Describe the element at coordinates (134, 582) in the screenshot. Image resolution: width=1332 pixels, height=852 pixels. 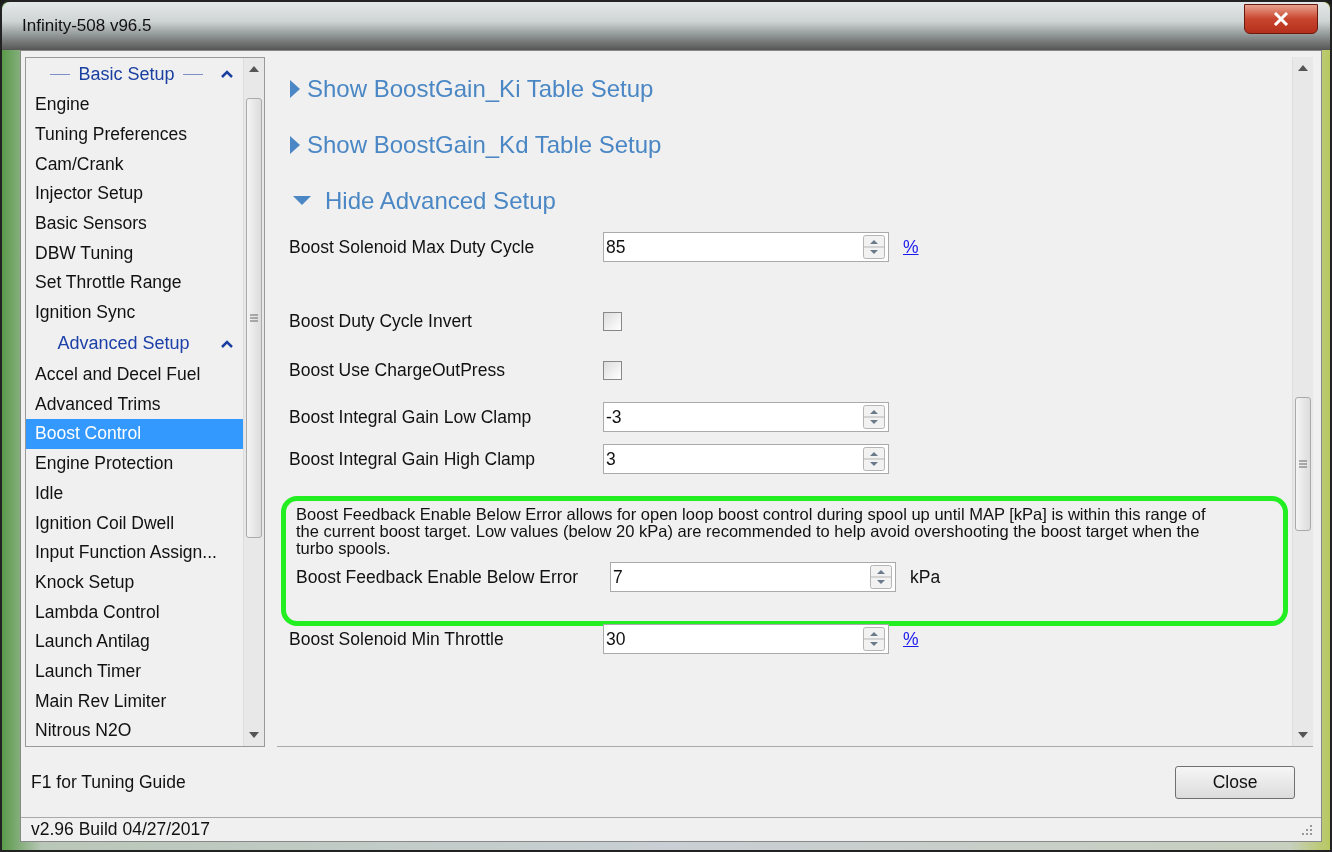
I see `nav-item: Knock Setup` at that location.